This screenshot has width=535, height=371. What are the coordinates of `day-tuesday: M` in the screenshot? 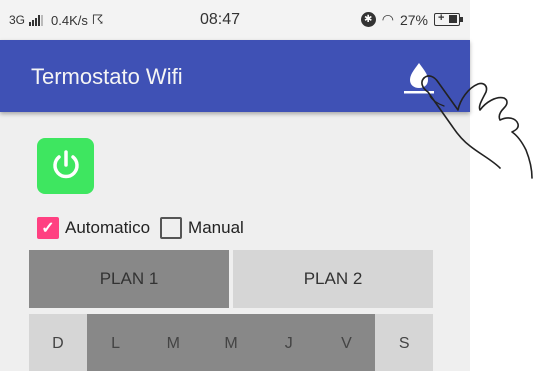 It's located at (173, 342).